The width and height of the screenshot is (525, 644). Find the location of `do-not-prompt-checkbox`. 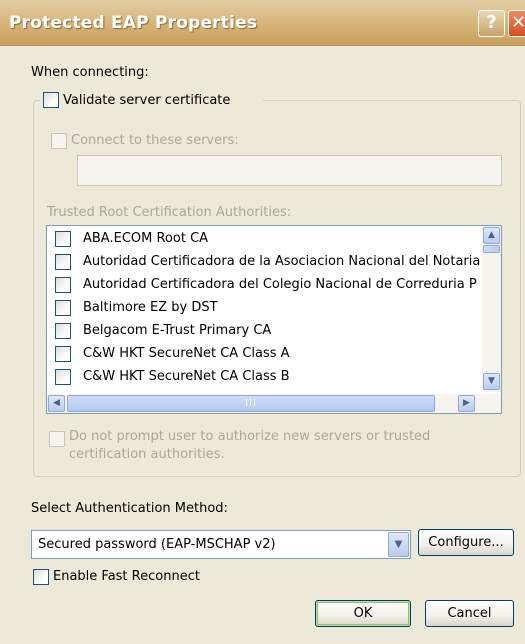

do-not-prompt-checkbox is located at coordinates (57, 439).